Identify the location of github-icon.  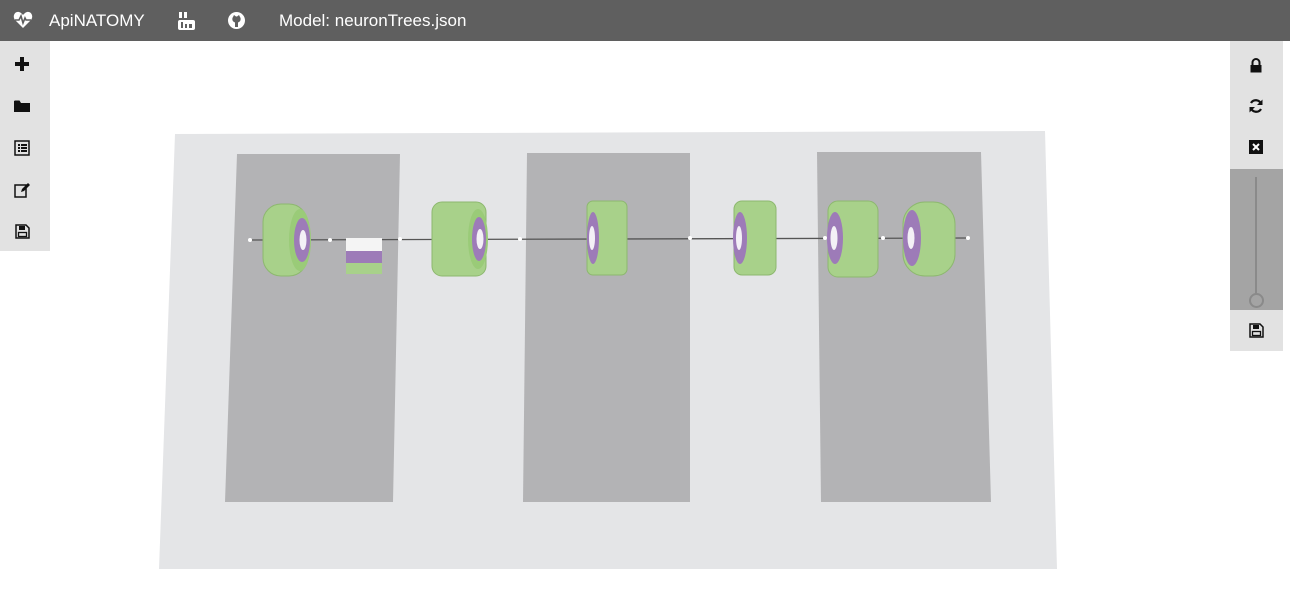
(236, 20).